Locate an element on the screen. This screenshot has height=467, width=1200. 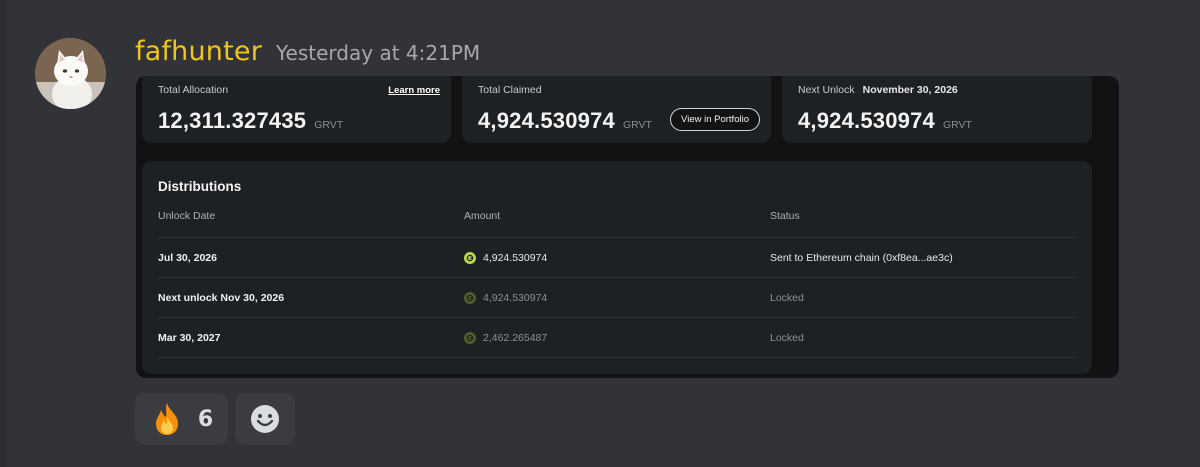
message-header: fafhunter Yesterday at 4:21PM is located at coordinates (307, 54).